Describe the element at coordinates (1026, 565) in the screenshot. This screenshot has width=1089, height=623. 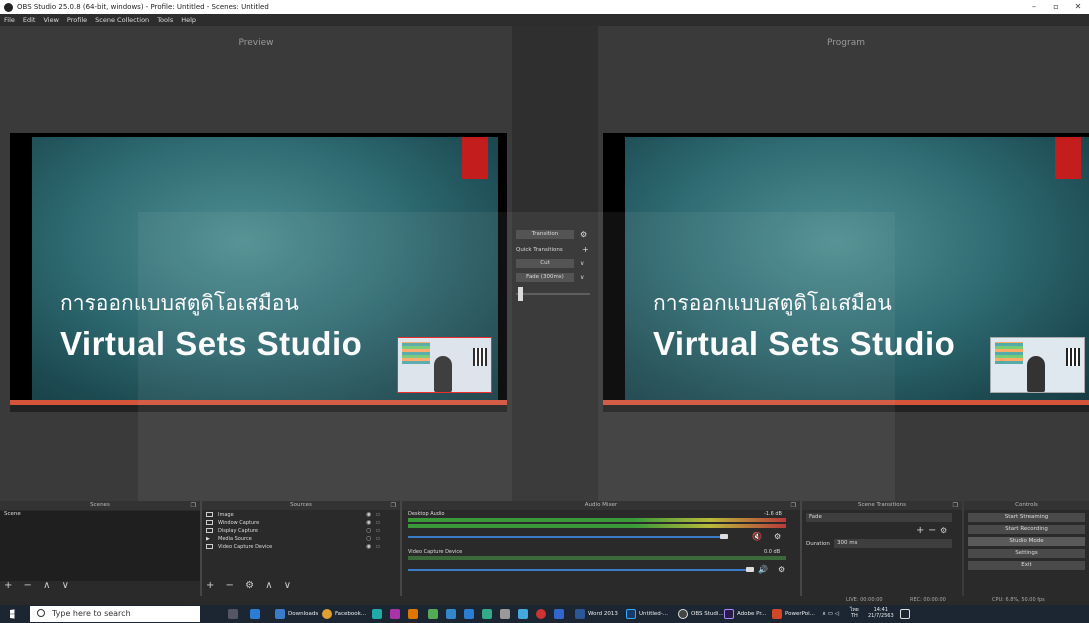
I see `exit-button: Exit` at that location.